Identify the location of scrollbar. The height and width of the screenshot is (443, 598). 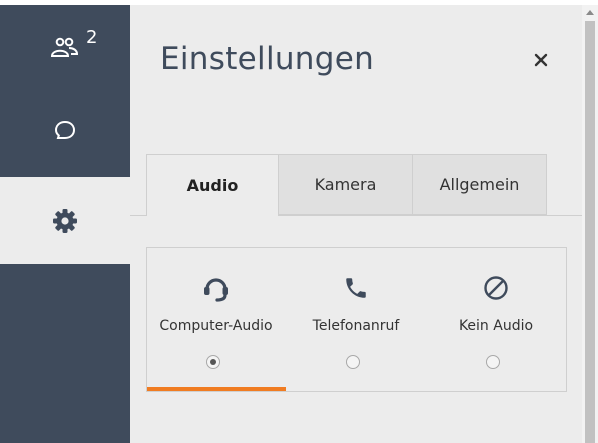
(590, 224).